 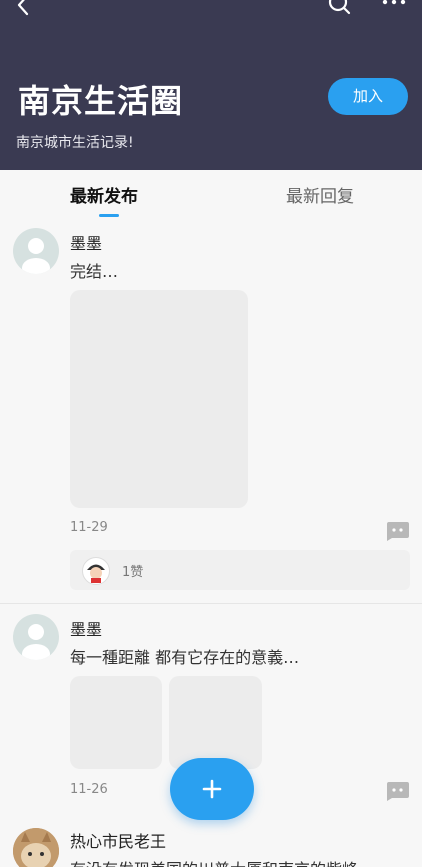 I want to click on plus-icon, so click(x=212, y=789).